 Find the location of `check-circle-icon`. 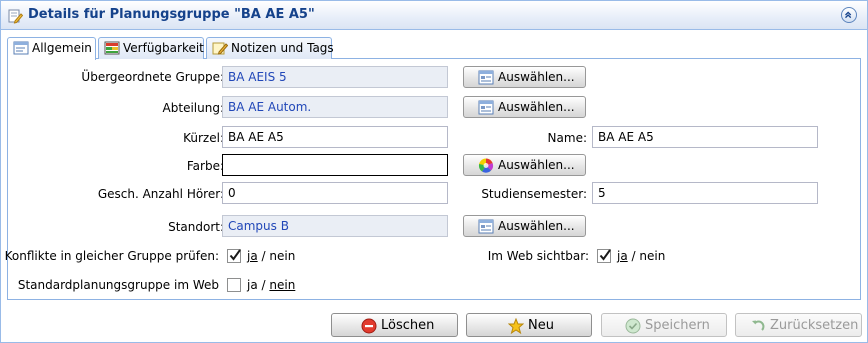

check-circle-icon is located at coordinates (633, 326).